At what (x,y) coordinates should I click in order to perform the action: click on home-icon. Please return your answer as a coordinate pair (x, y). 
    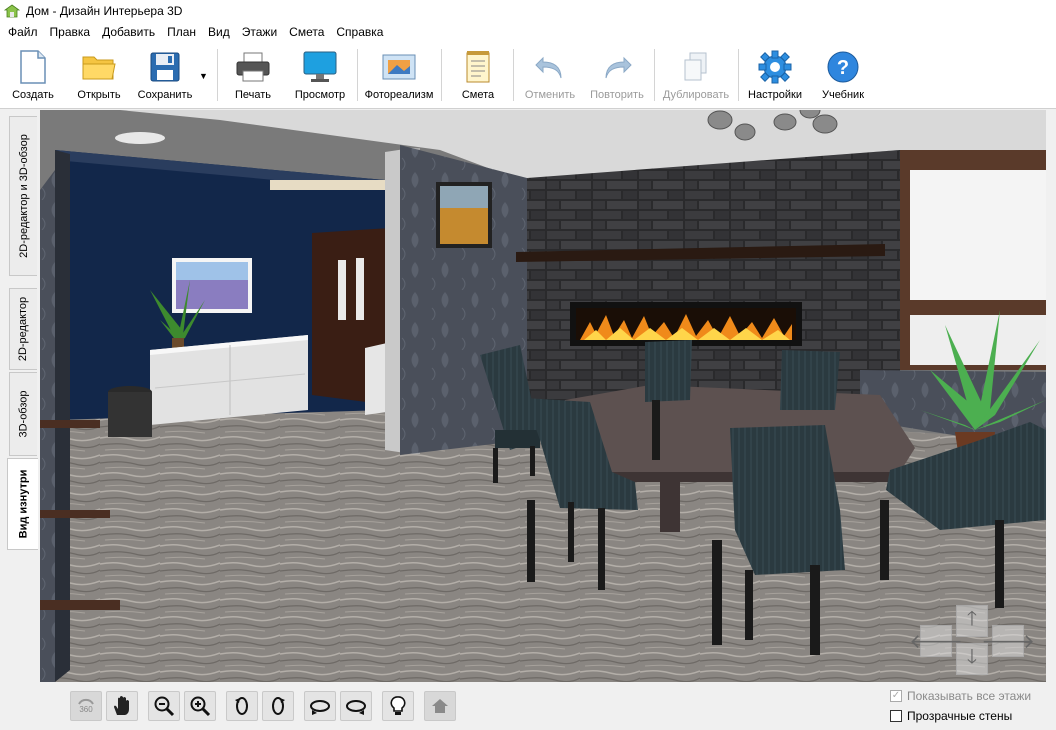
    Looking at the image, I should click on (440, 706).